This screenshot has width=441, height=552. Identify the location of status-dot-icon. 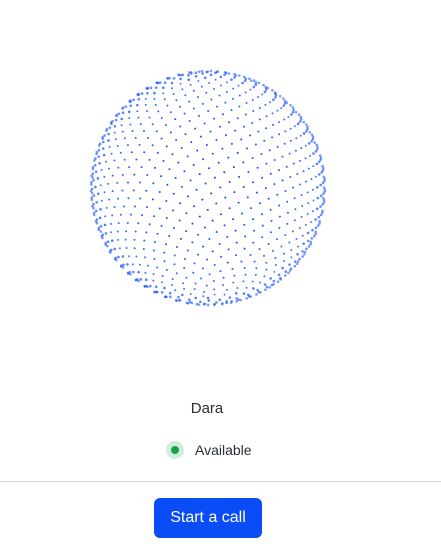
(175, 450).